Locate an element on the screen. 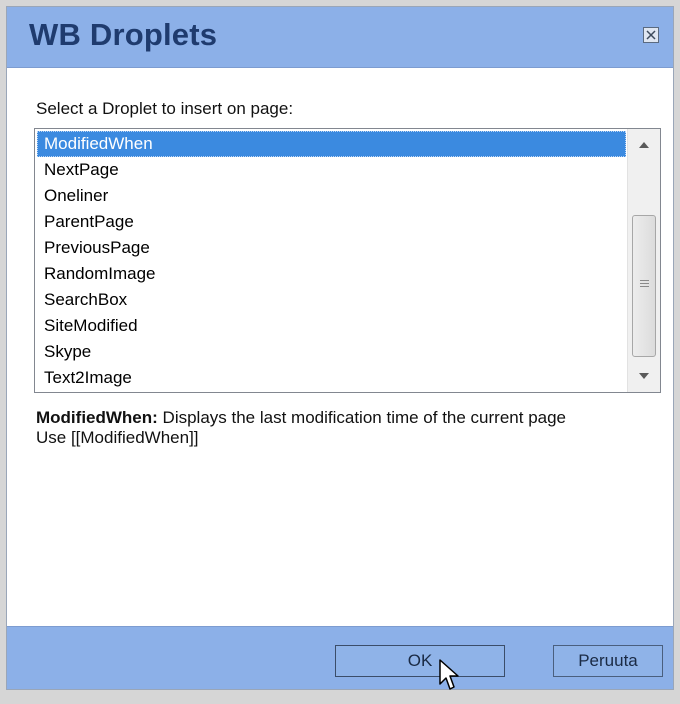  description-name: ModifiedWhen: is located at coordinates (97, 417).